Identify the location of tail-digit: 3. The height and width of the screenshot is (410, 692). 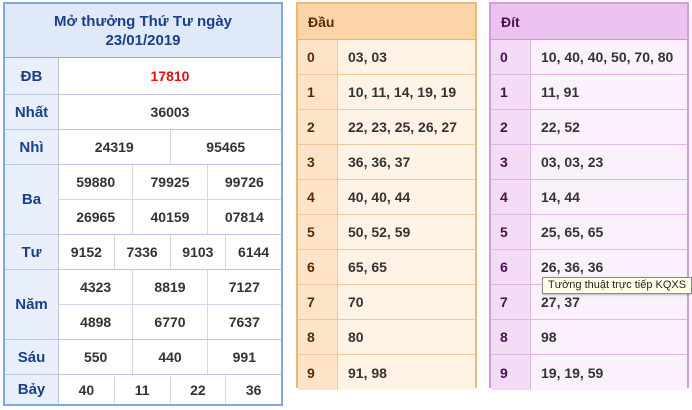
(511, 162).